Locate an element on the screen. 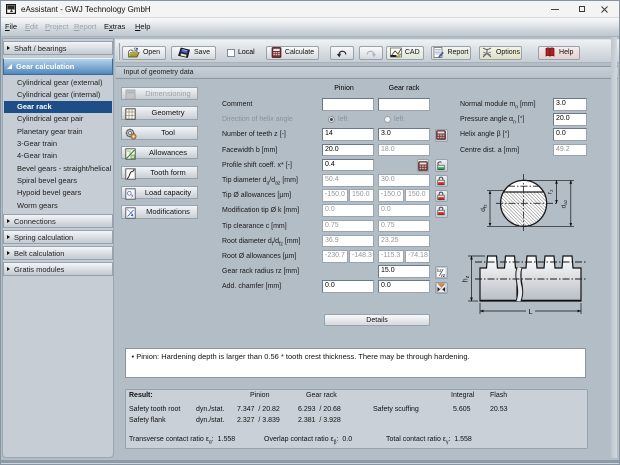  svg-text: hz is located at coordinates (467, 278).